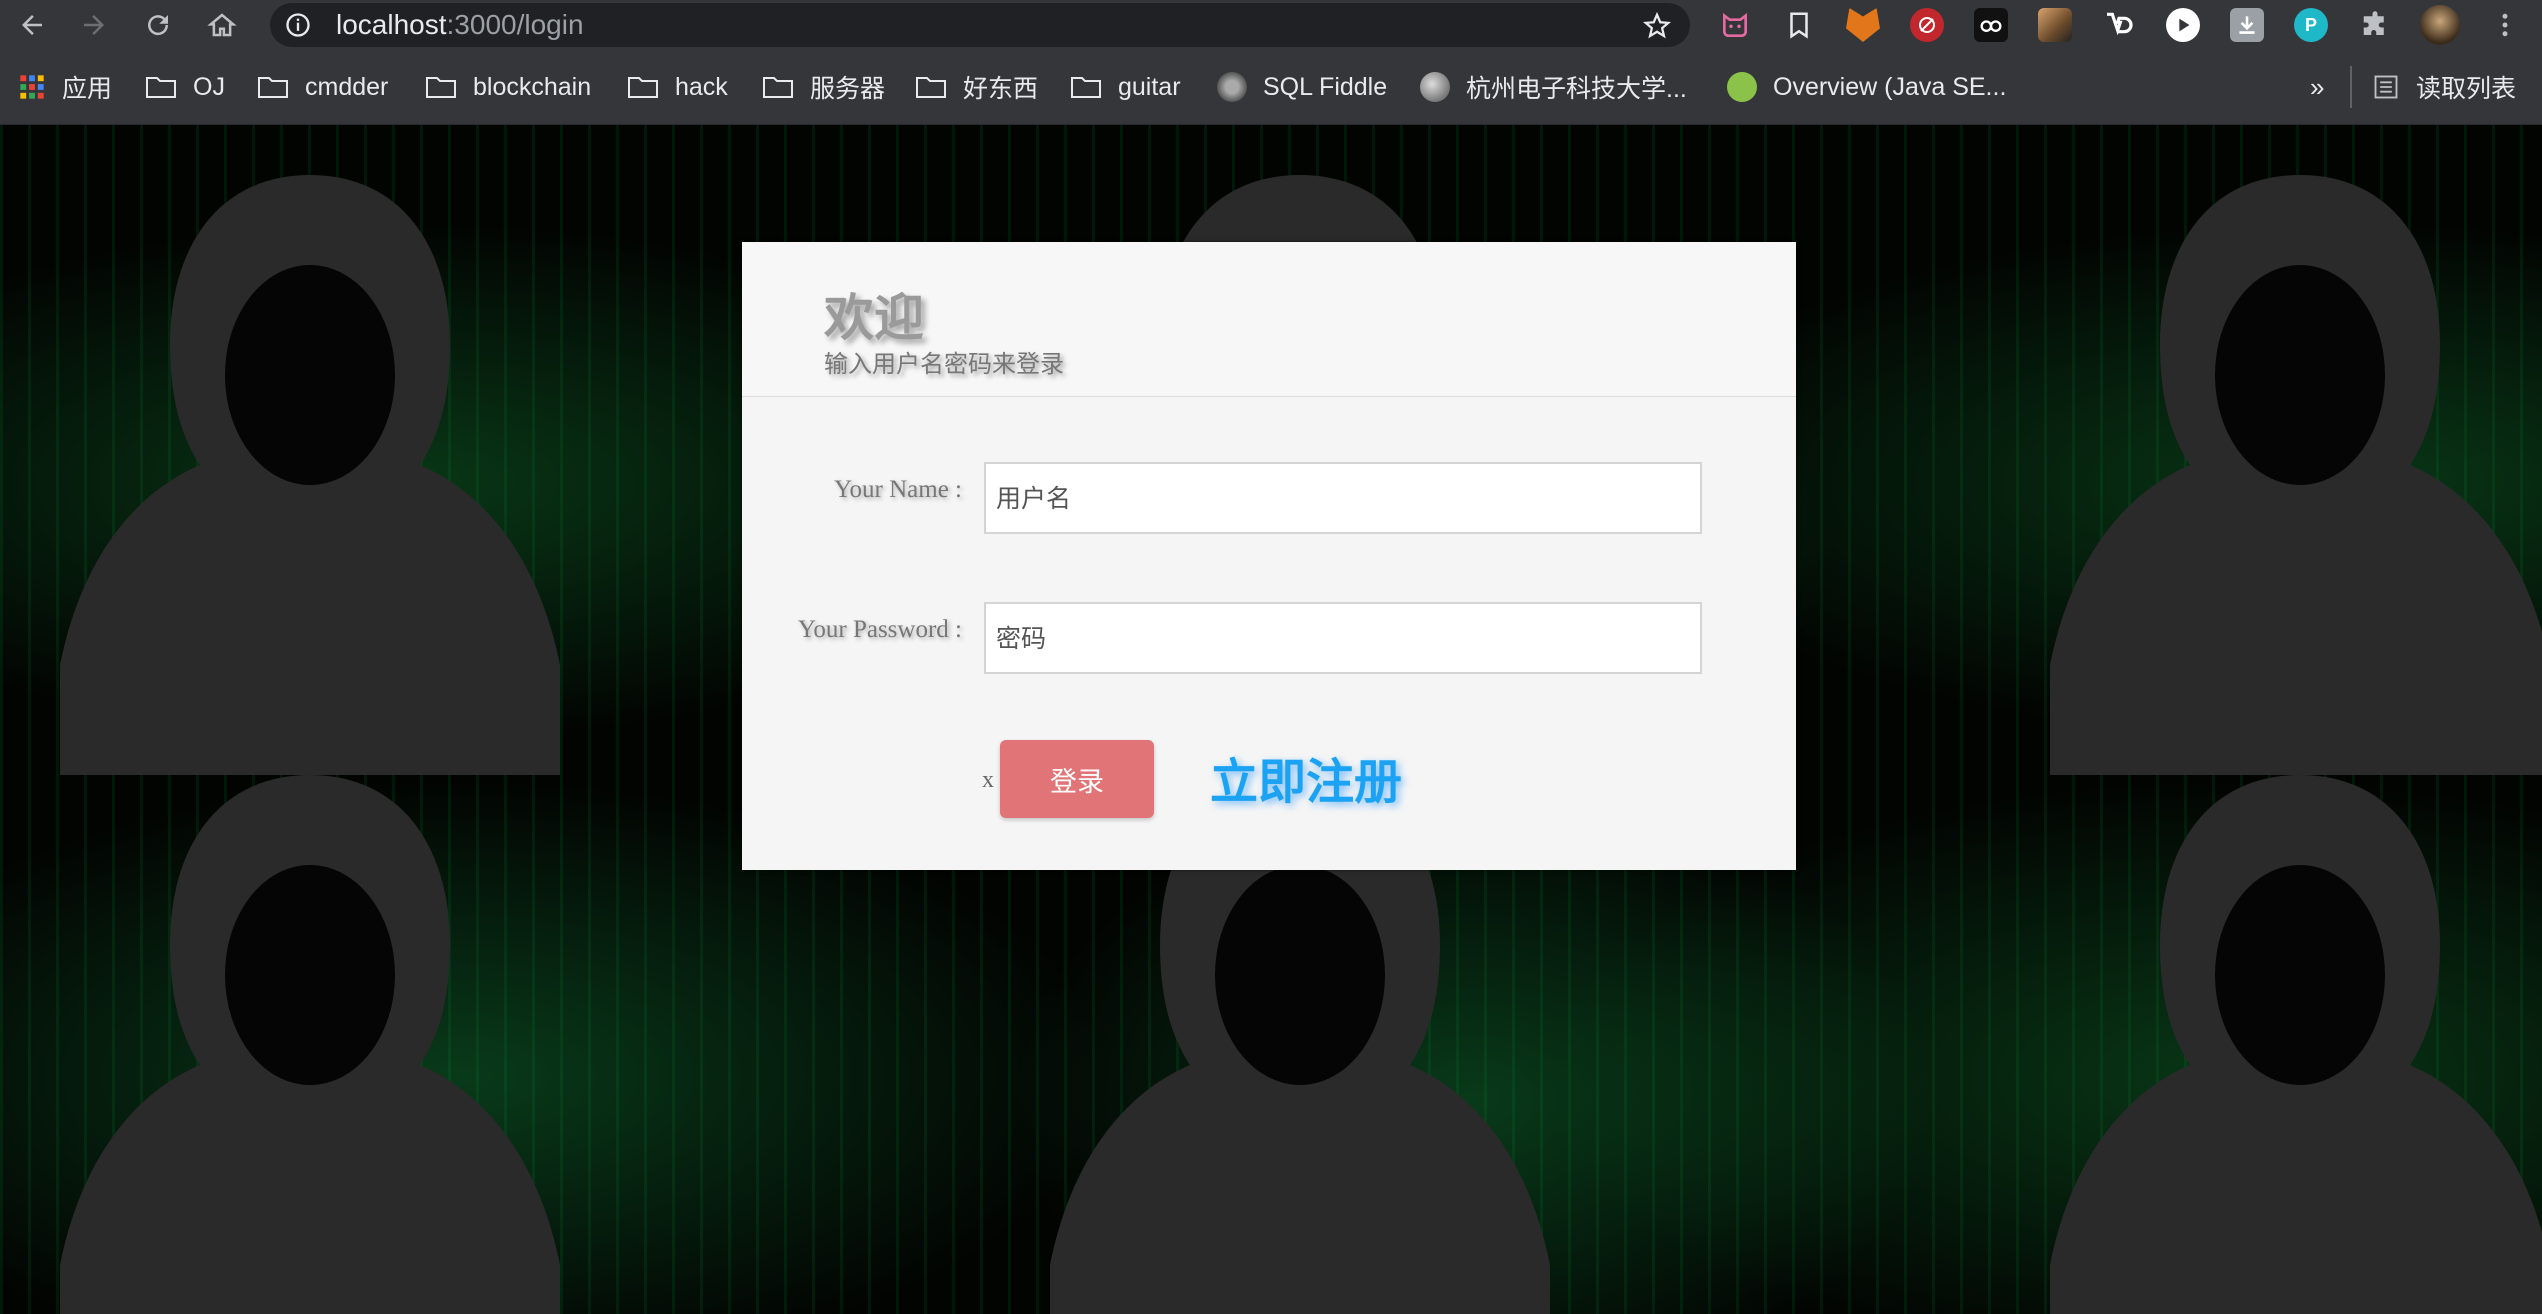 The image size is (2542, 1314). I want to click on reading-list-button: 读取列表, so click(2444, 87).